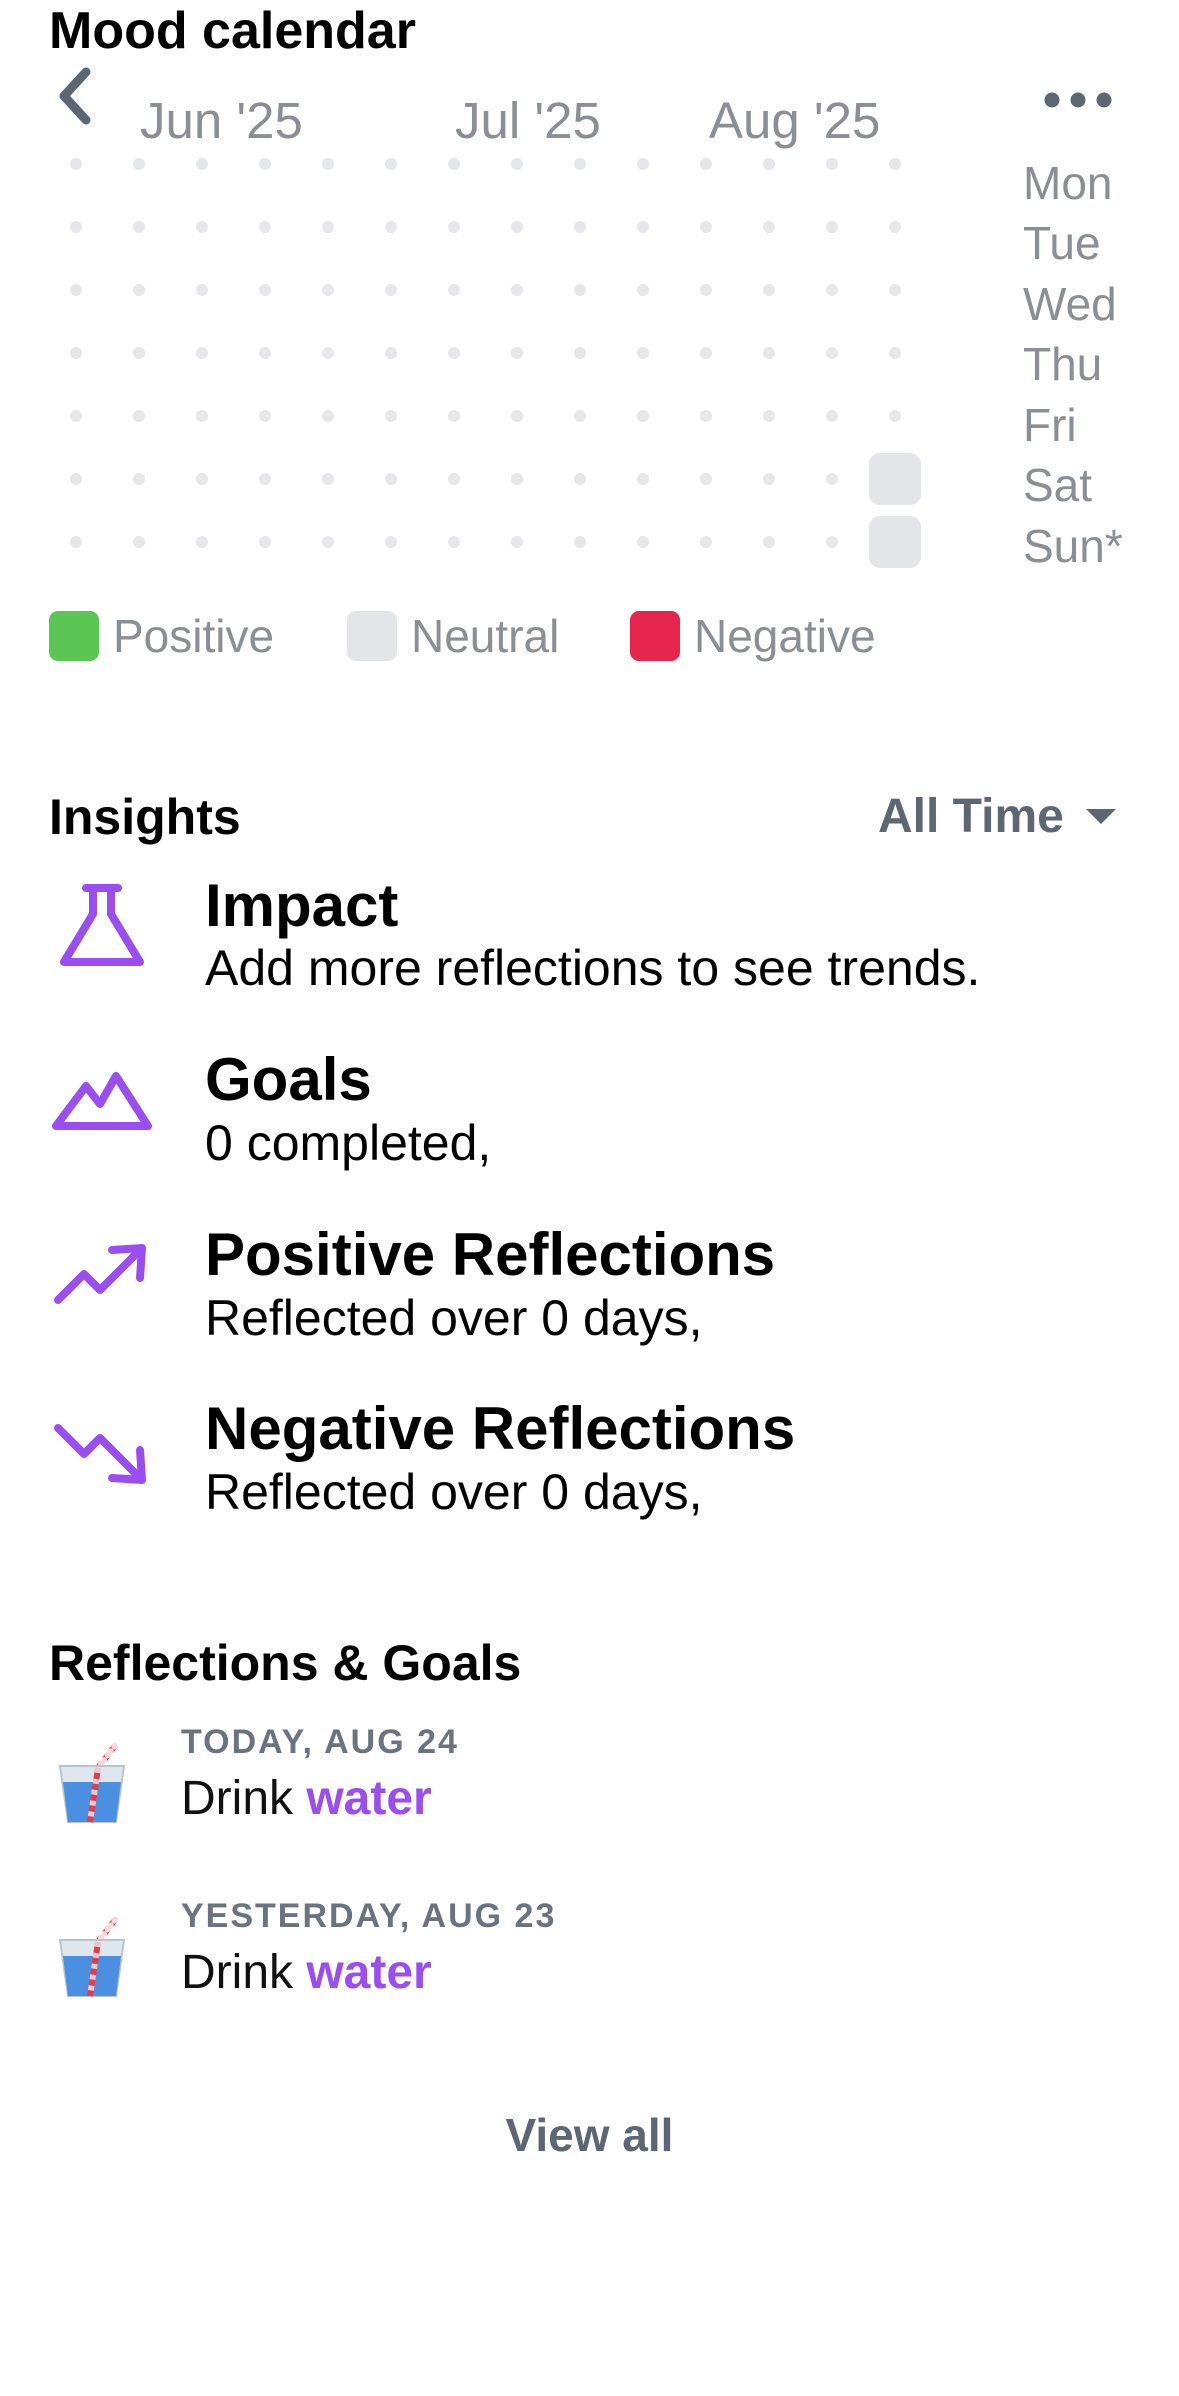 This screenshot has height=2396, width=1179. Describe the element at coordinates (485, 636) in the screenshot. I see `legend-label-neutral: Neutral` at that location.